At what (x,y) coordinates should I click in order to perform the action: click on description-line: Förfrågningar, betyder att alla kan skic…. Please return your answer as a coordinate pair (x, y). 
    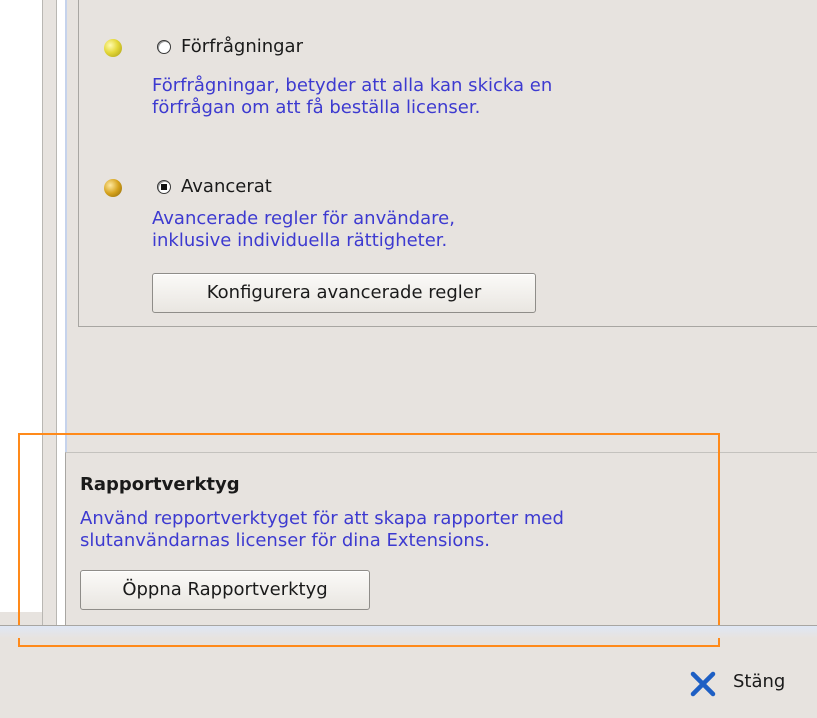
    Looking at the image, I should click on (352, 85).